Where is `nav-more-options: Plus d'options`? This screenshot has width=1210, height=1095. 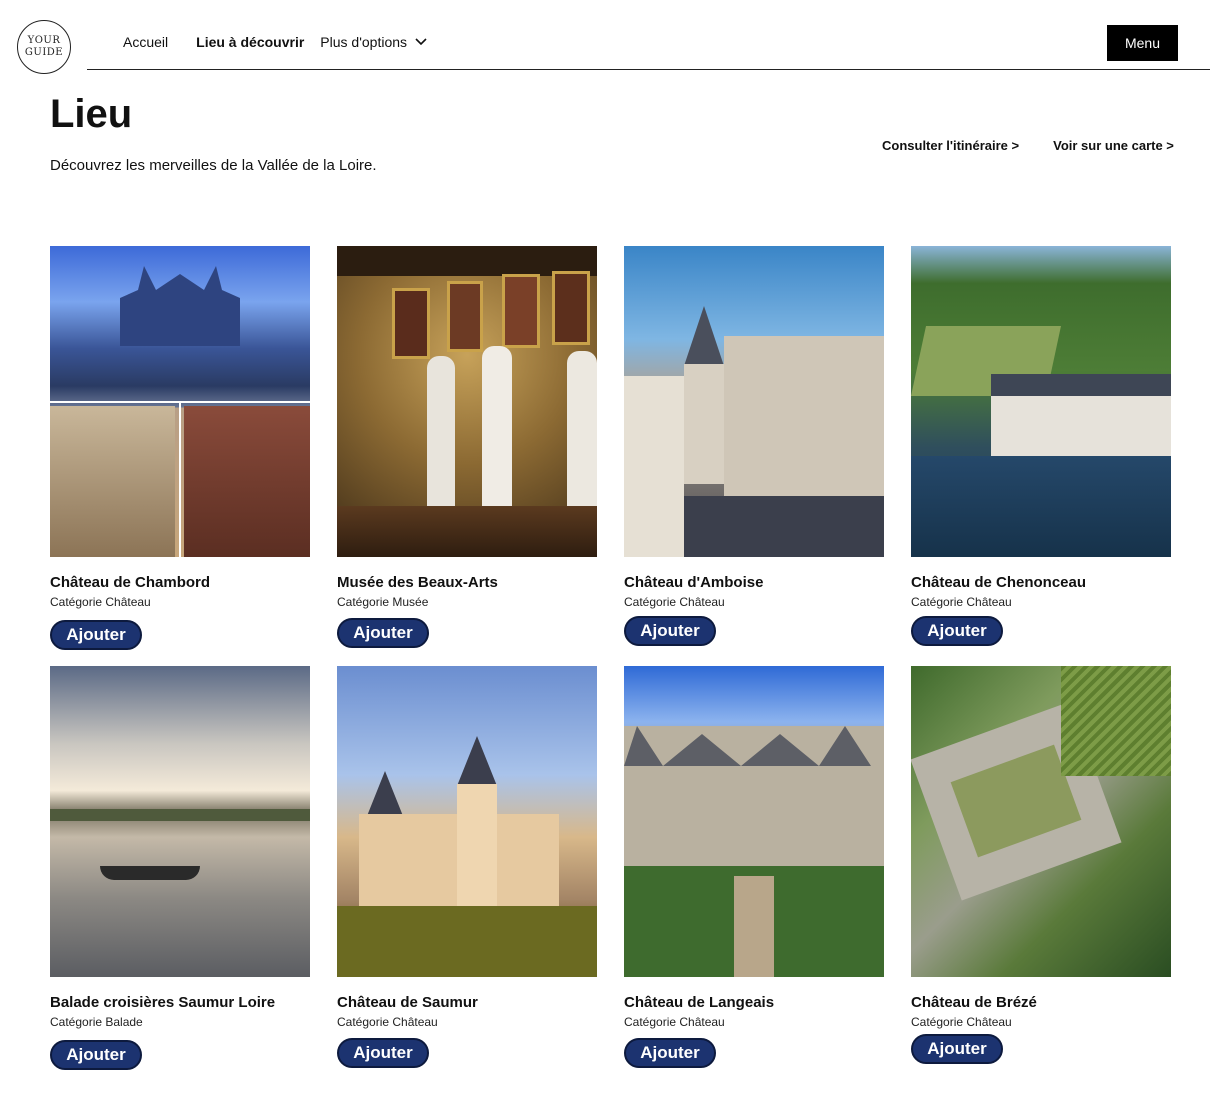
nav-more-options: Plus d'options is located at coordinates (373, 42).